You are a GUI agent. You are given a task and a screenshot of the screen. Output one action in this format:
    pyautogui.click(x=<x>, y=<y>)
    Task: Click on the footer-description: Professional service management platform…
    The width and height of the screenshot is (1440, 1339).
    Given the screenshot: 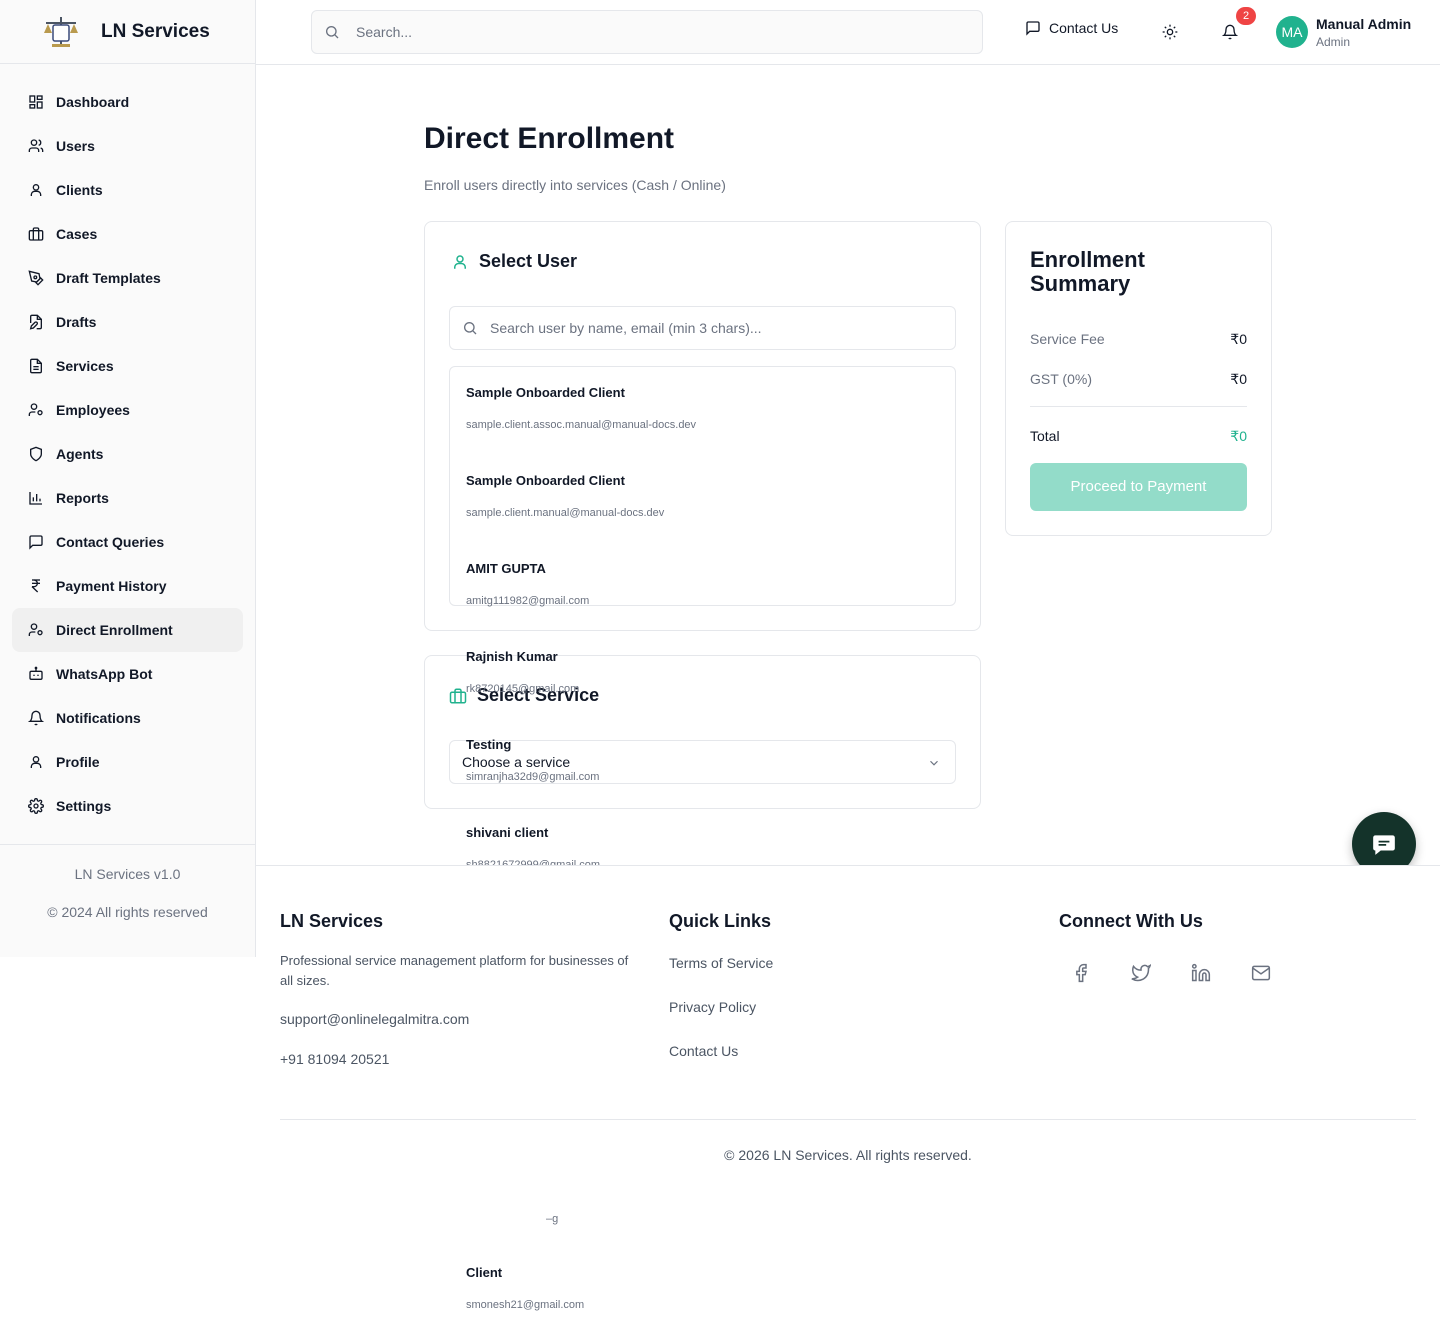 What is the action you would take?
    pyautogui.click(x=454, y=970)
    